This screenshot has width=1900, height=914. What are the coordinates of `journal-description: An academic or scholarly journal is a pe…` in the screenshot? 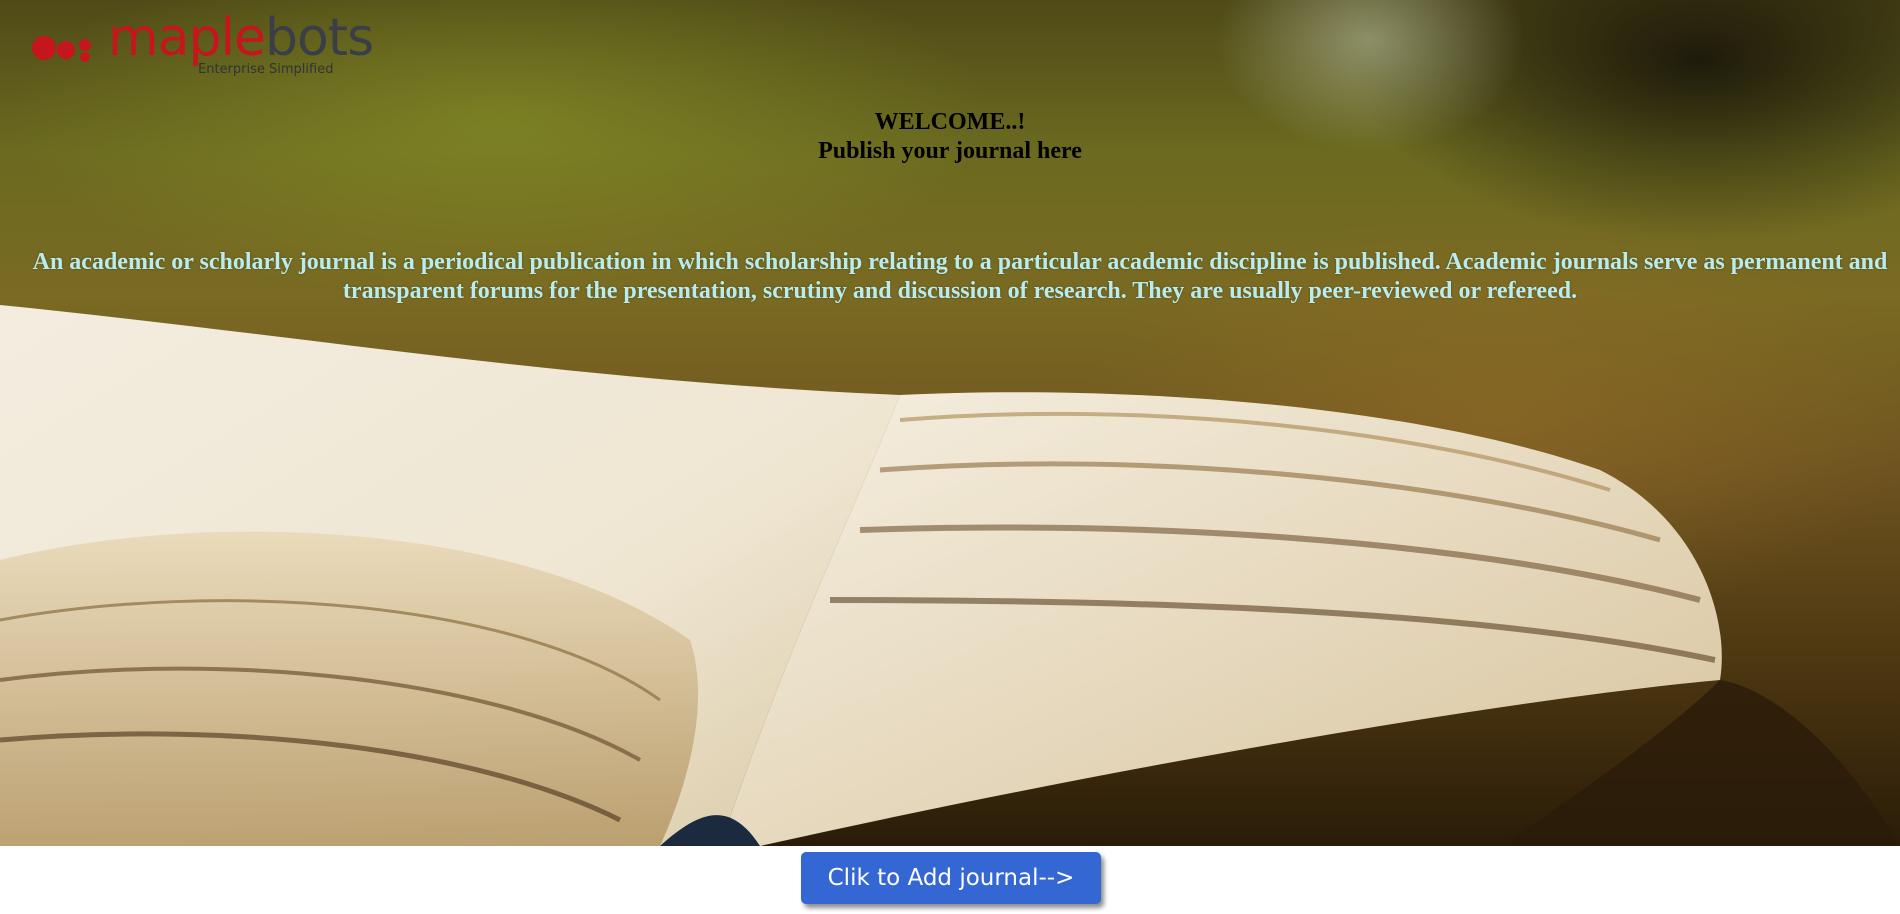 It's located at (960, 276).